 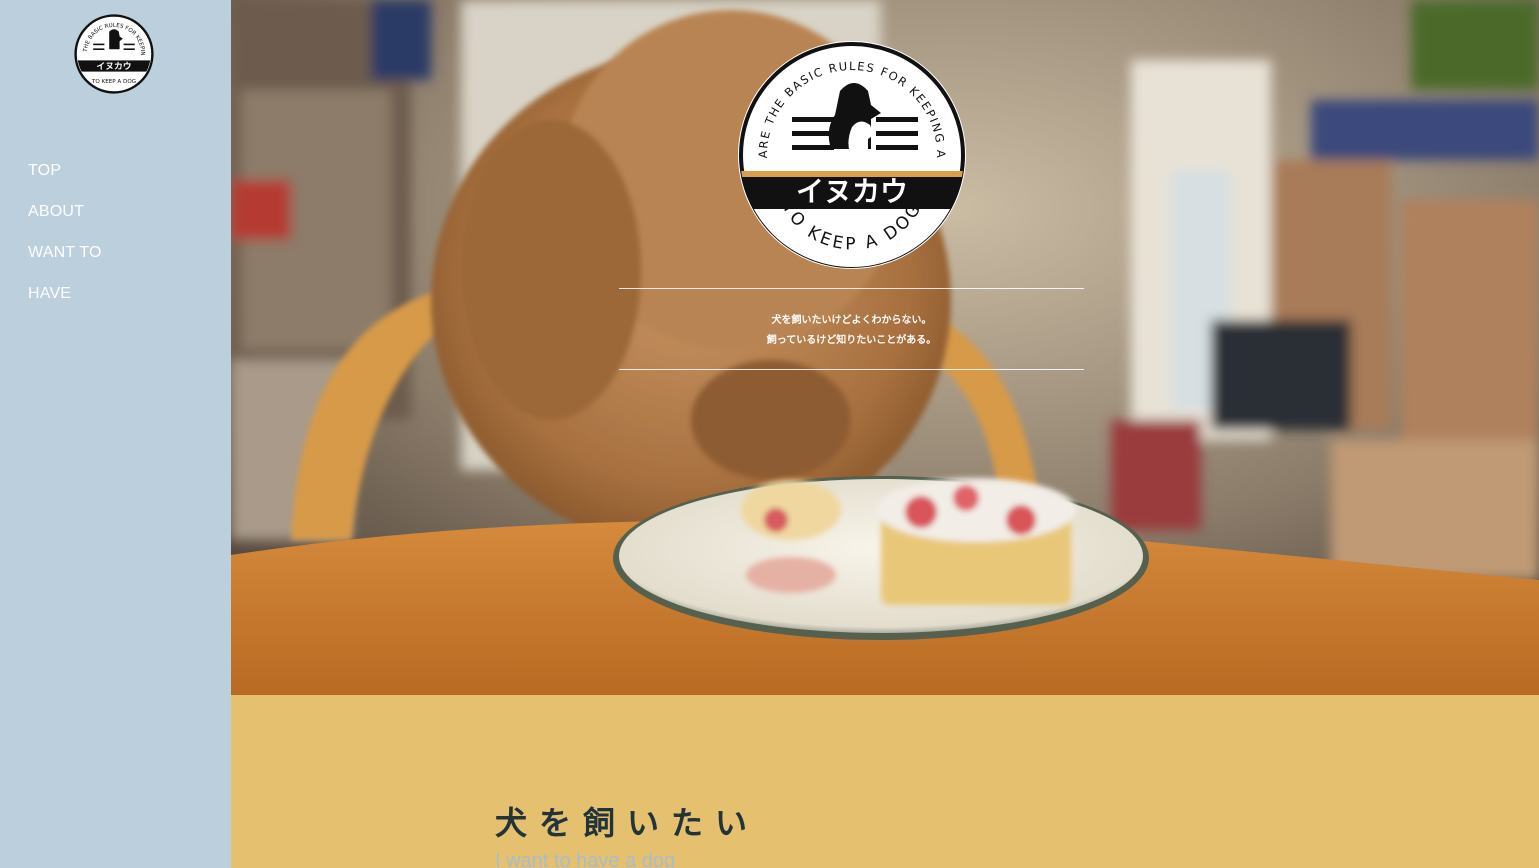 What do you see at coordinates (65, 180) in the screenshot?
I see `nav-item-top: TOP` at bounding box center [65, 180].